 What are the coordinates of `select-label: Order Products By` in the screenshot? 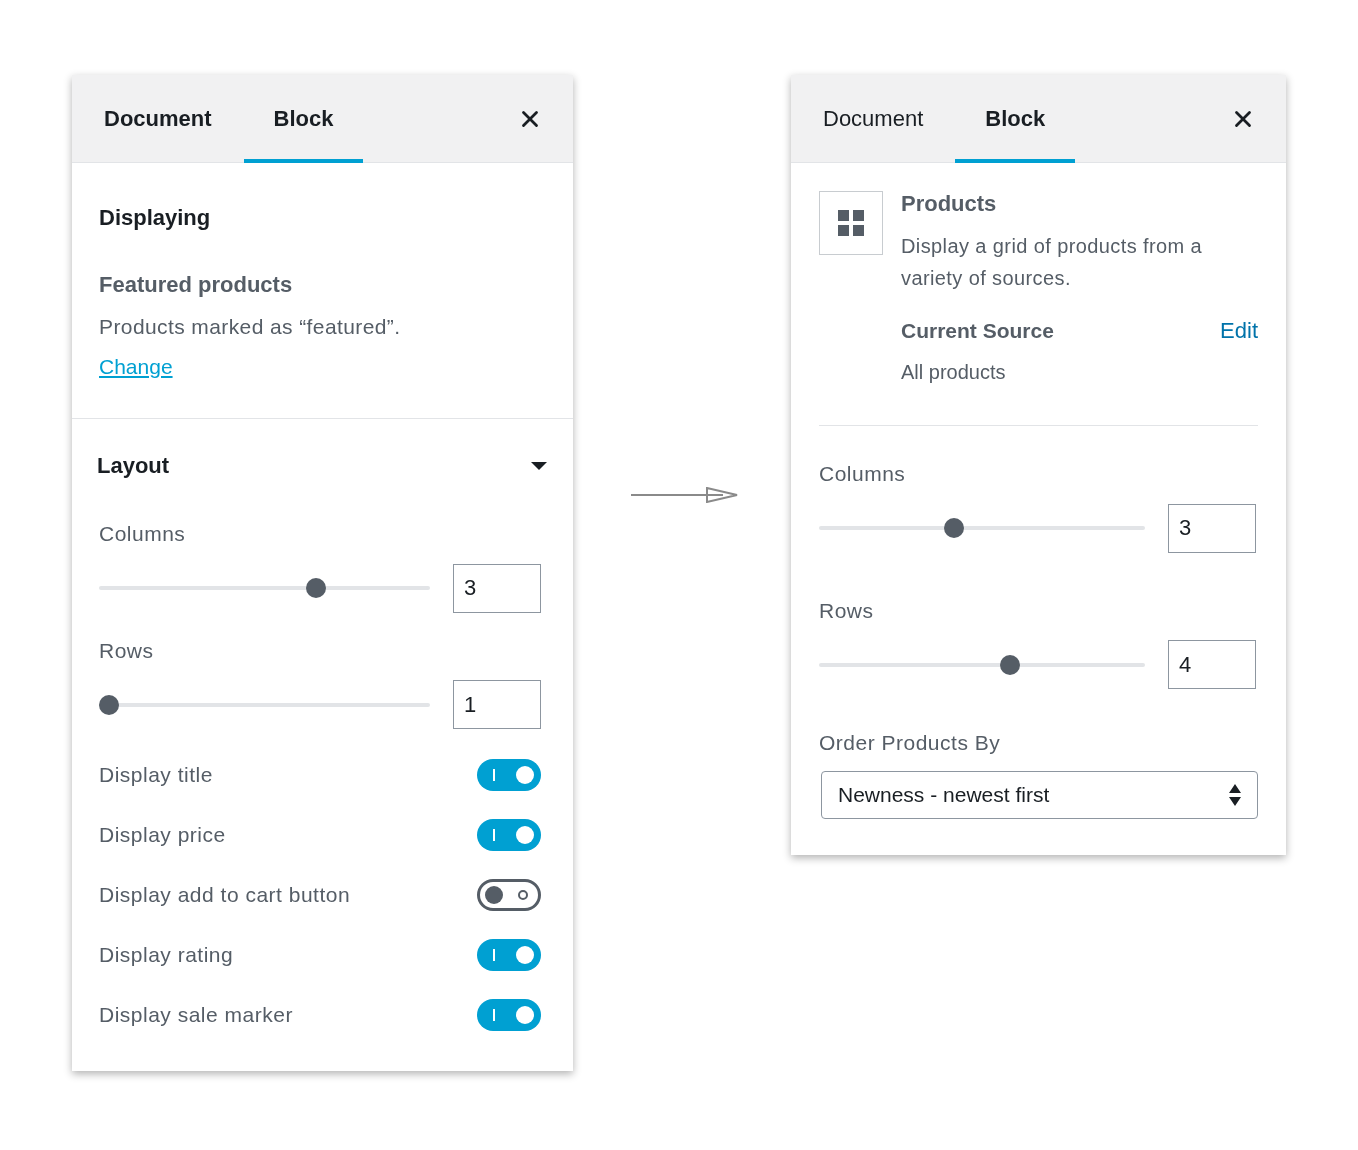 It's located at (910, 743).